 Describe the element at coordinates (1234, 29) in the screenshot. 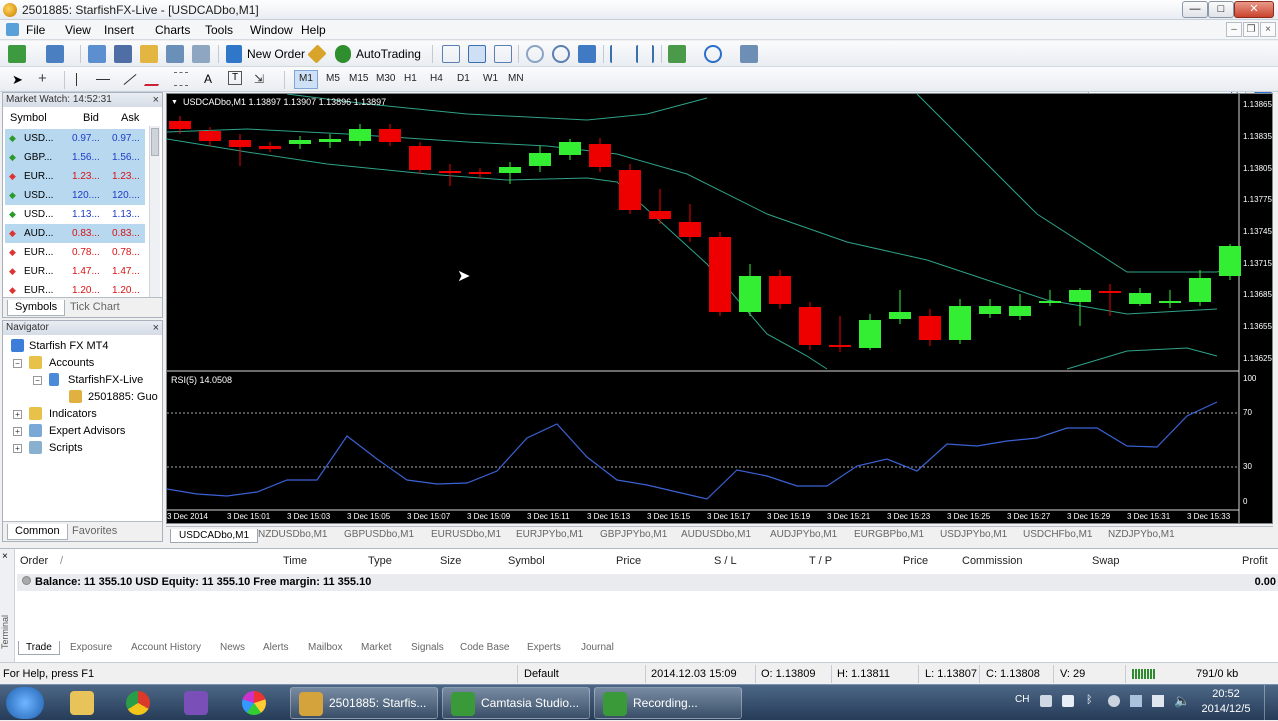

I see `mdi-minimize-icon: –` at that location.